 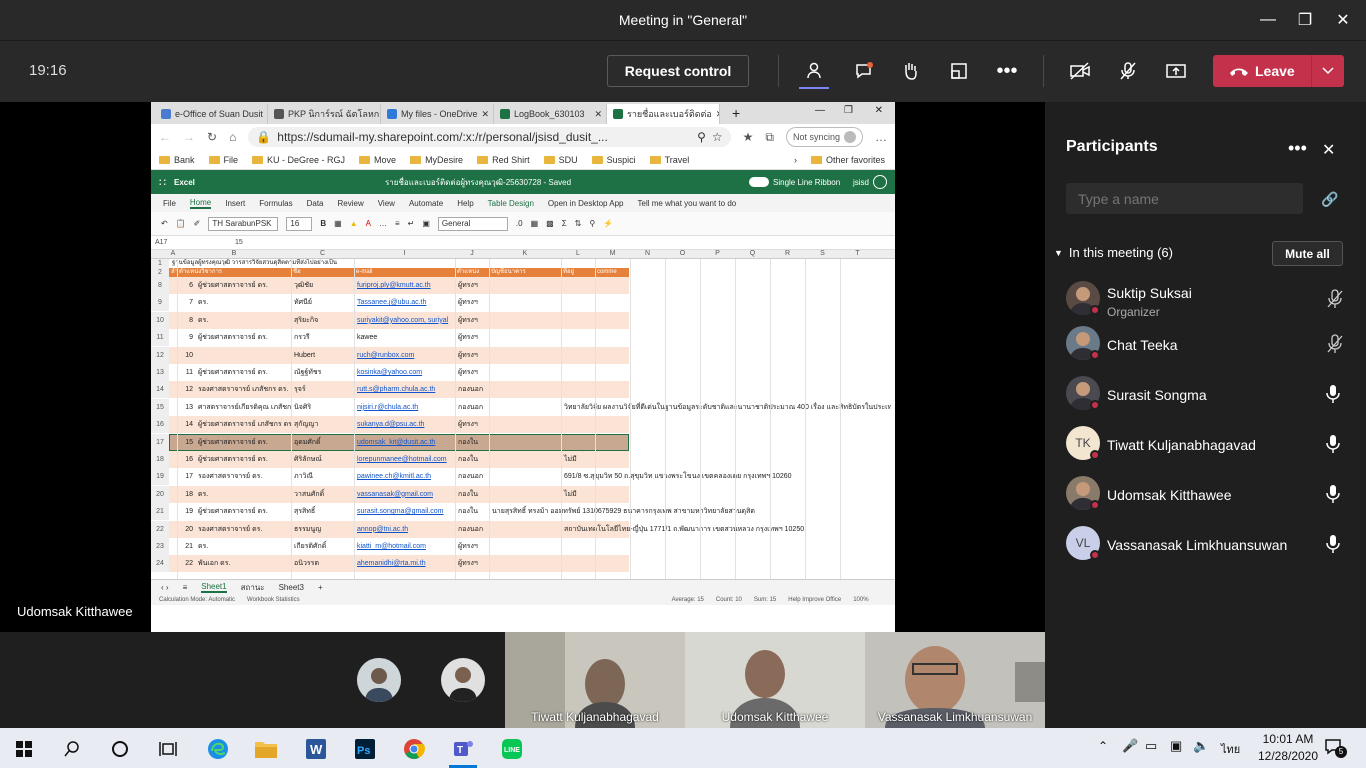 I want to click on participant-row: TK Tiwatt Kuljanabhagavad, so click(x=1205, y=445).